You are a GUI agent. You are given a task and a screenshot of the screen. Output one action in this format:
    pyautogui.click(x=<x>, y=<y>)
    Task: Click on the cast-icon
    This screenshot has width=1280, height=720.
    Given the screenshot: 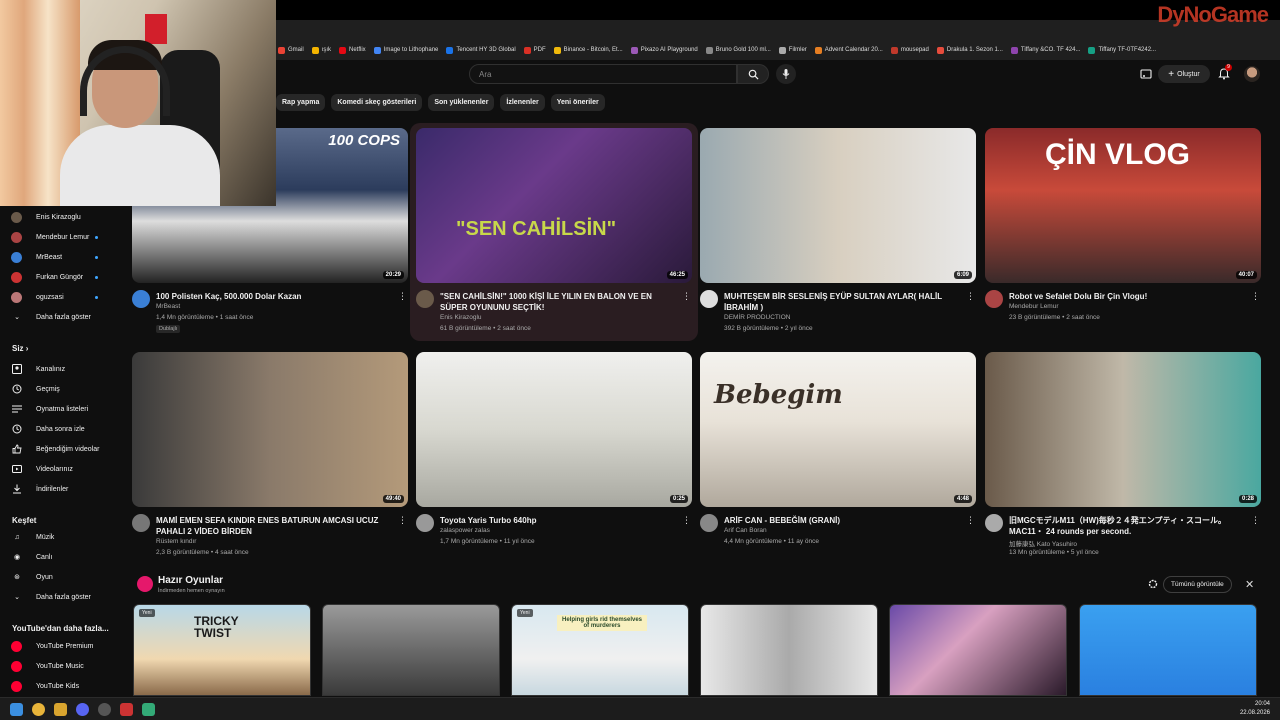 What is the action you would take?
    pyautogui.click(x=1146, y=74)
    